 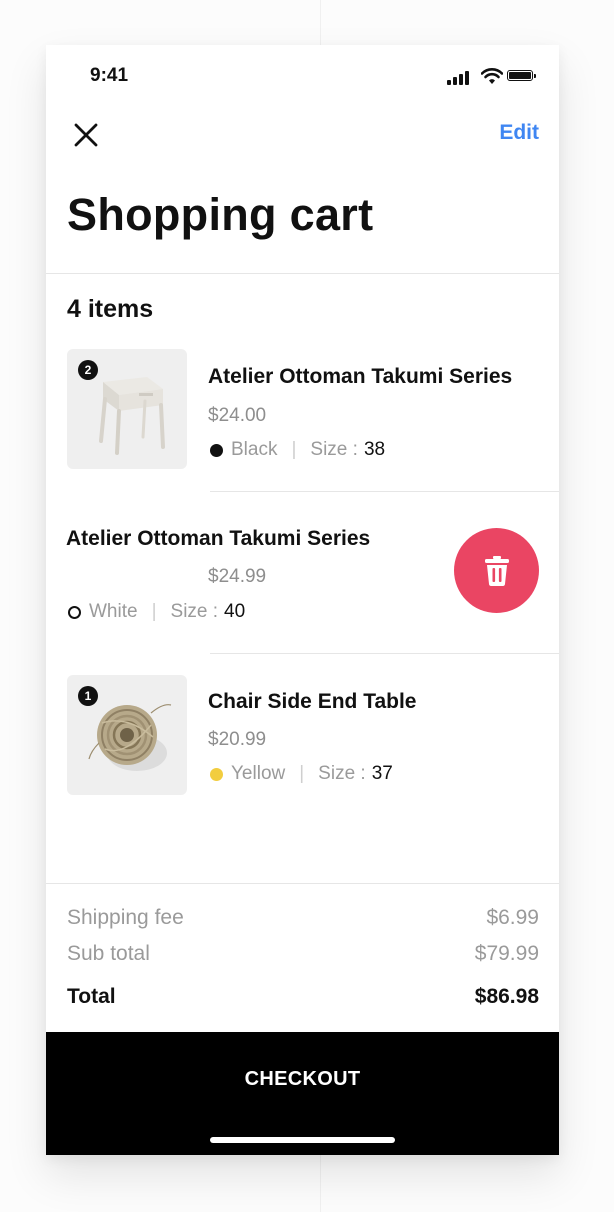 I want to click on item-meta: Yellow | Size : 37, so click(x=301, y=774).